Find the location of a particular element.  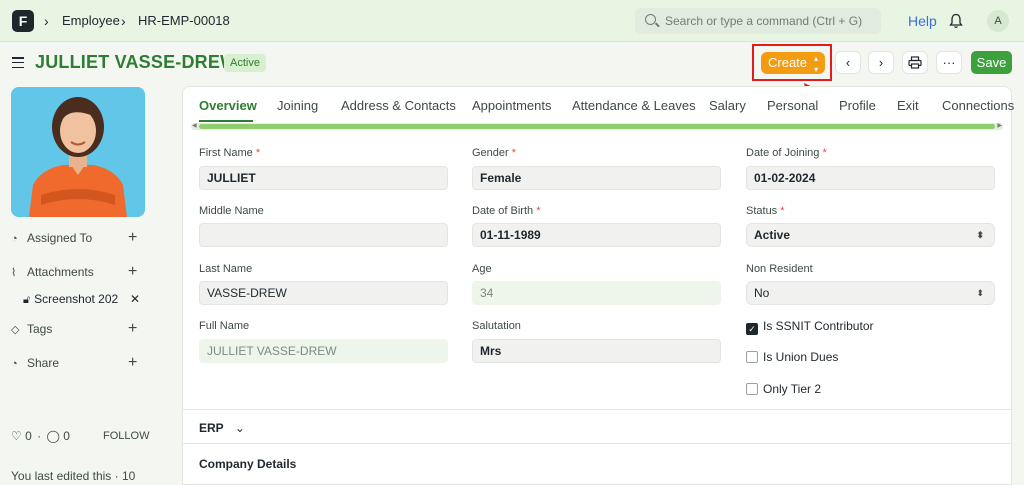

tab-attendance-leaves: Attendance & Leaves is located at coordinates (634, 105).